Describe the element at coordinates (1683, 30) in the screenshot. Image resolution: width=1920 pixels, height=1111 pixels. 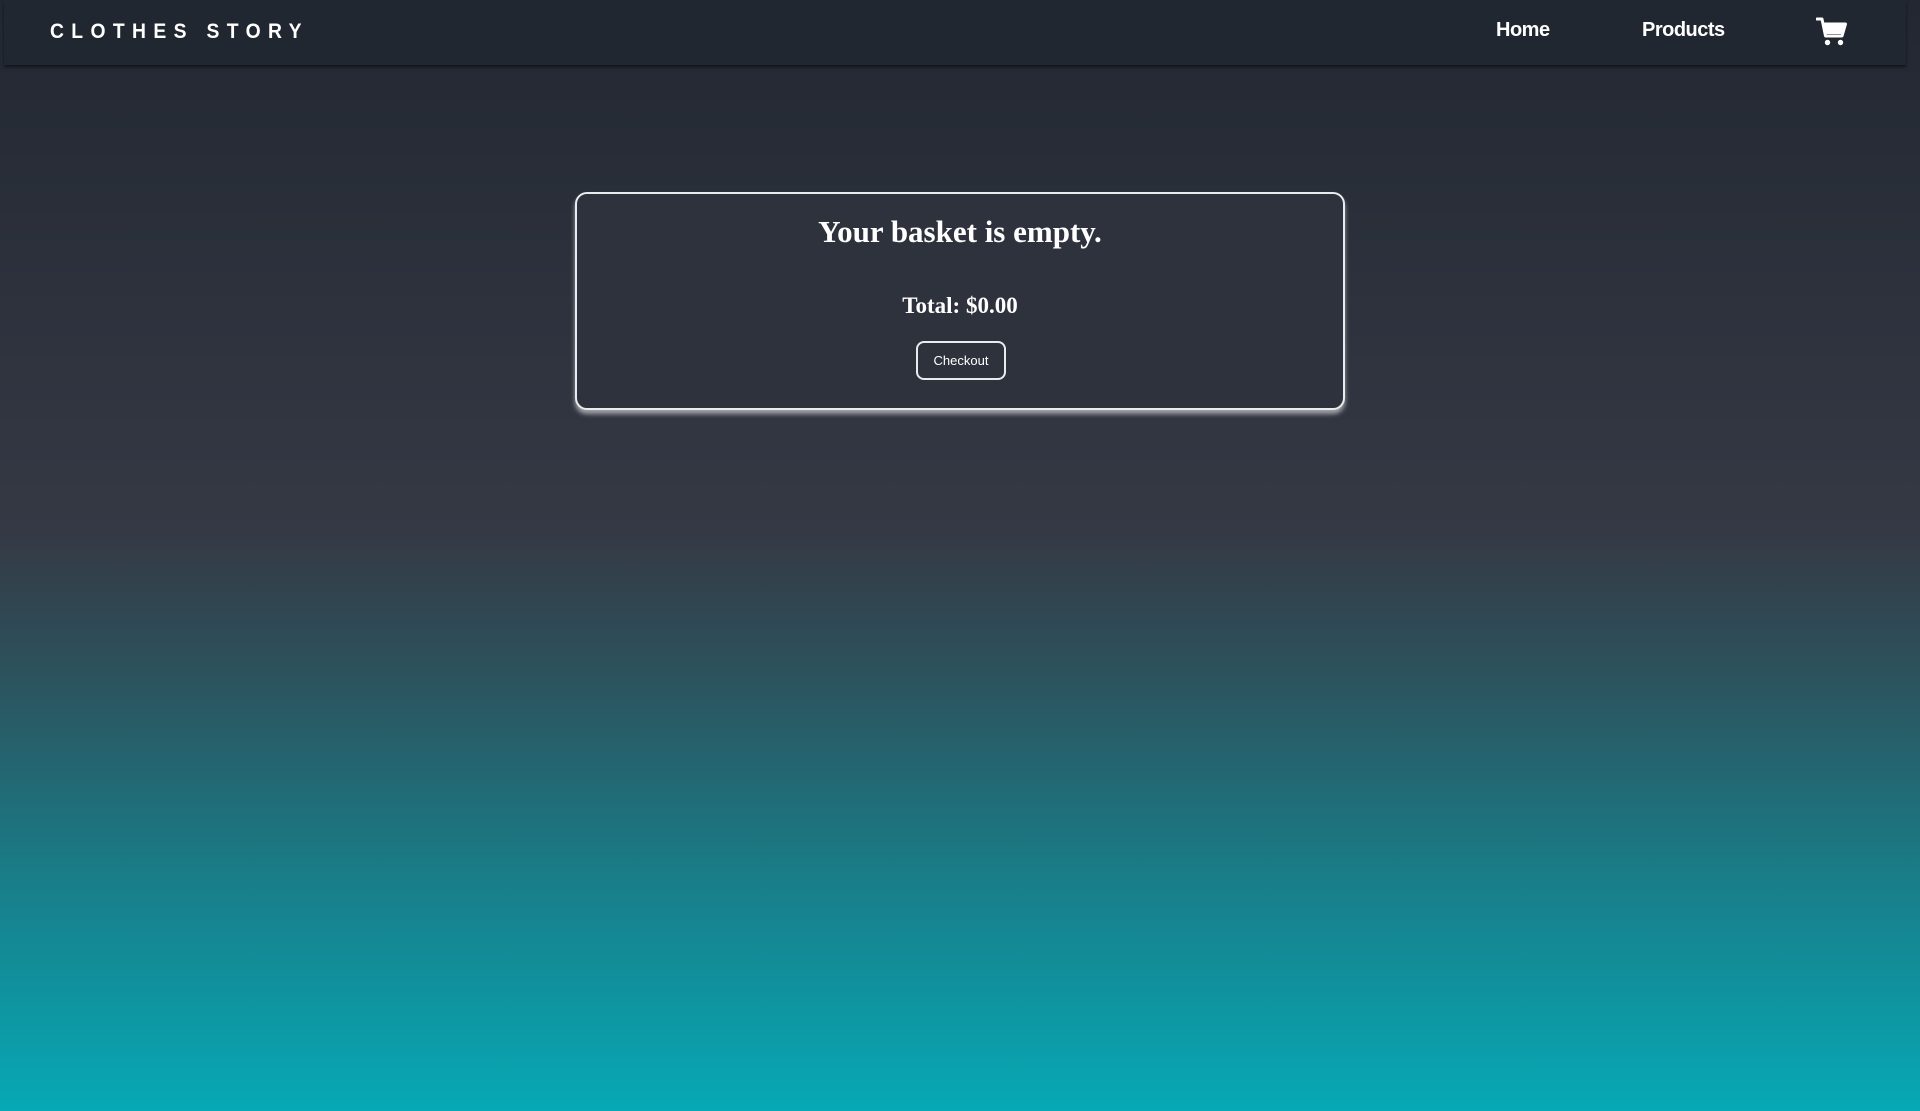
I see `nav-link-products: Products` at that location.